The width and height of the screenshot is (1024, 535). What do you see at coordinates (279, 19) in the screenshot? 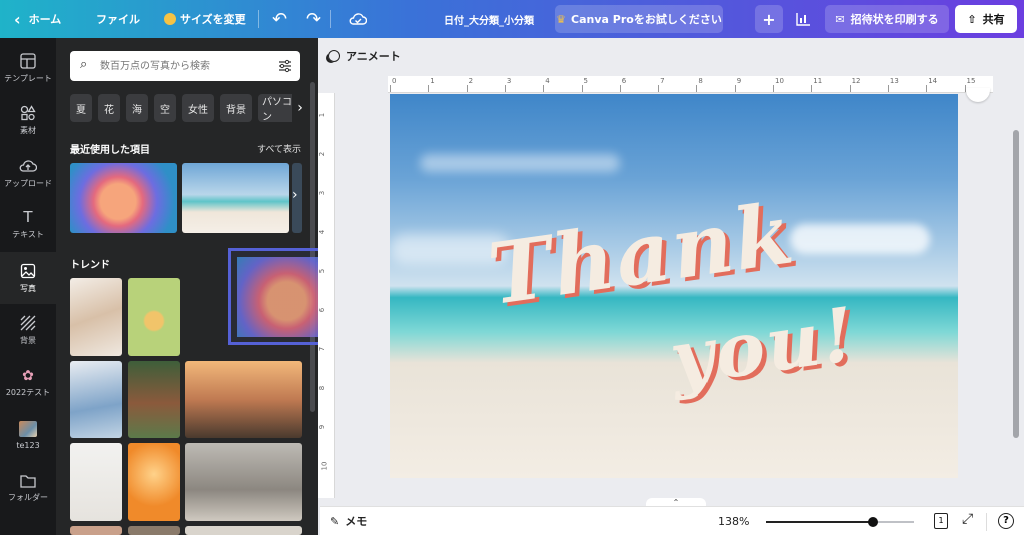
I see `undo-icon: ↶` at bounding box center [279, 19].